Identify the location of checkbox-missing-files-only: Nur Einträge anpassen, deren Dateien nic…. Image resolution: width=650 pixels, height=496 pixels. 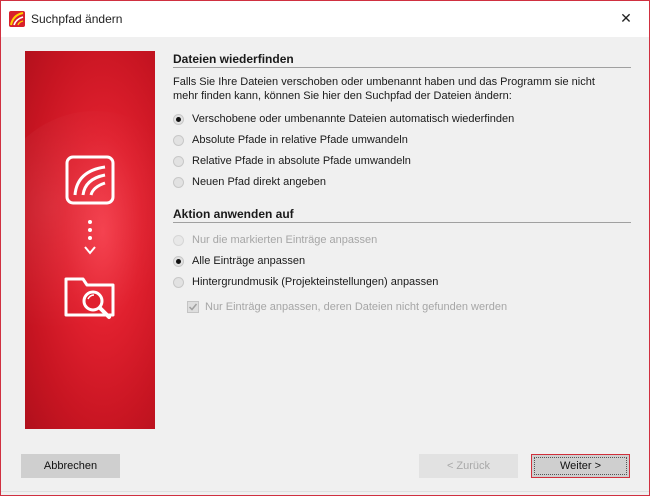
(347, 307).